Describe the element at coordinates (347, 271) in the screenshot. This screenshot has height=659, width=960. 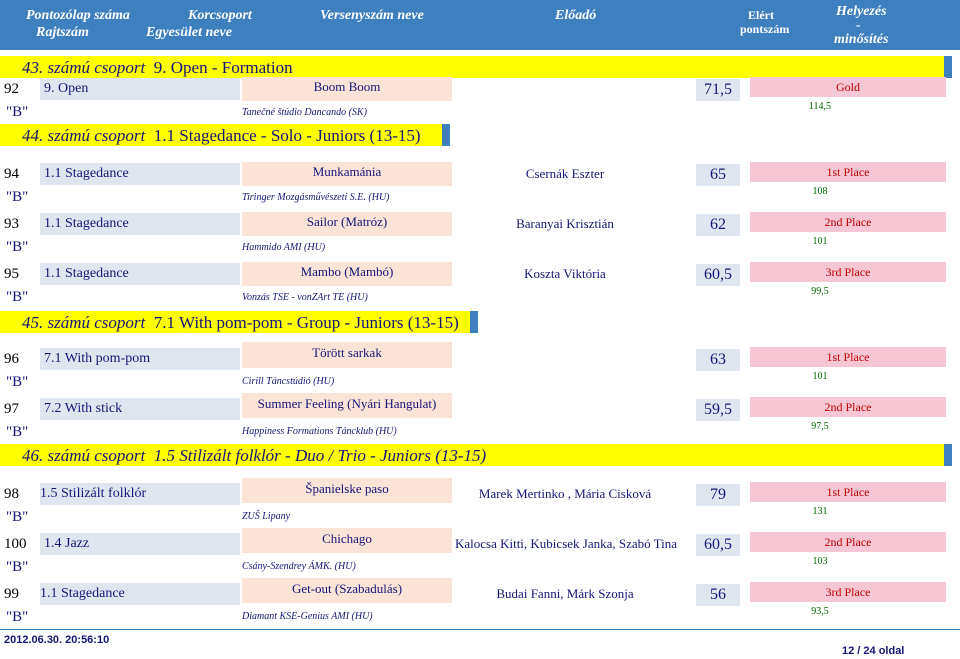
I see `entry-title: Mambo (Mambó)` at that location.